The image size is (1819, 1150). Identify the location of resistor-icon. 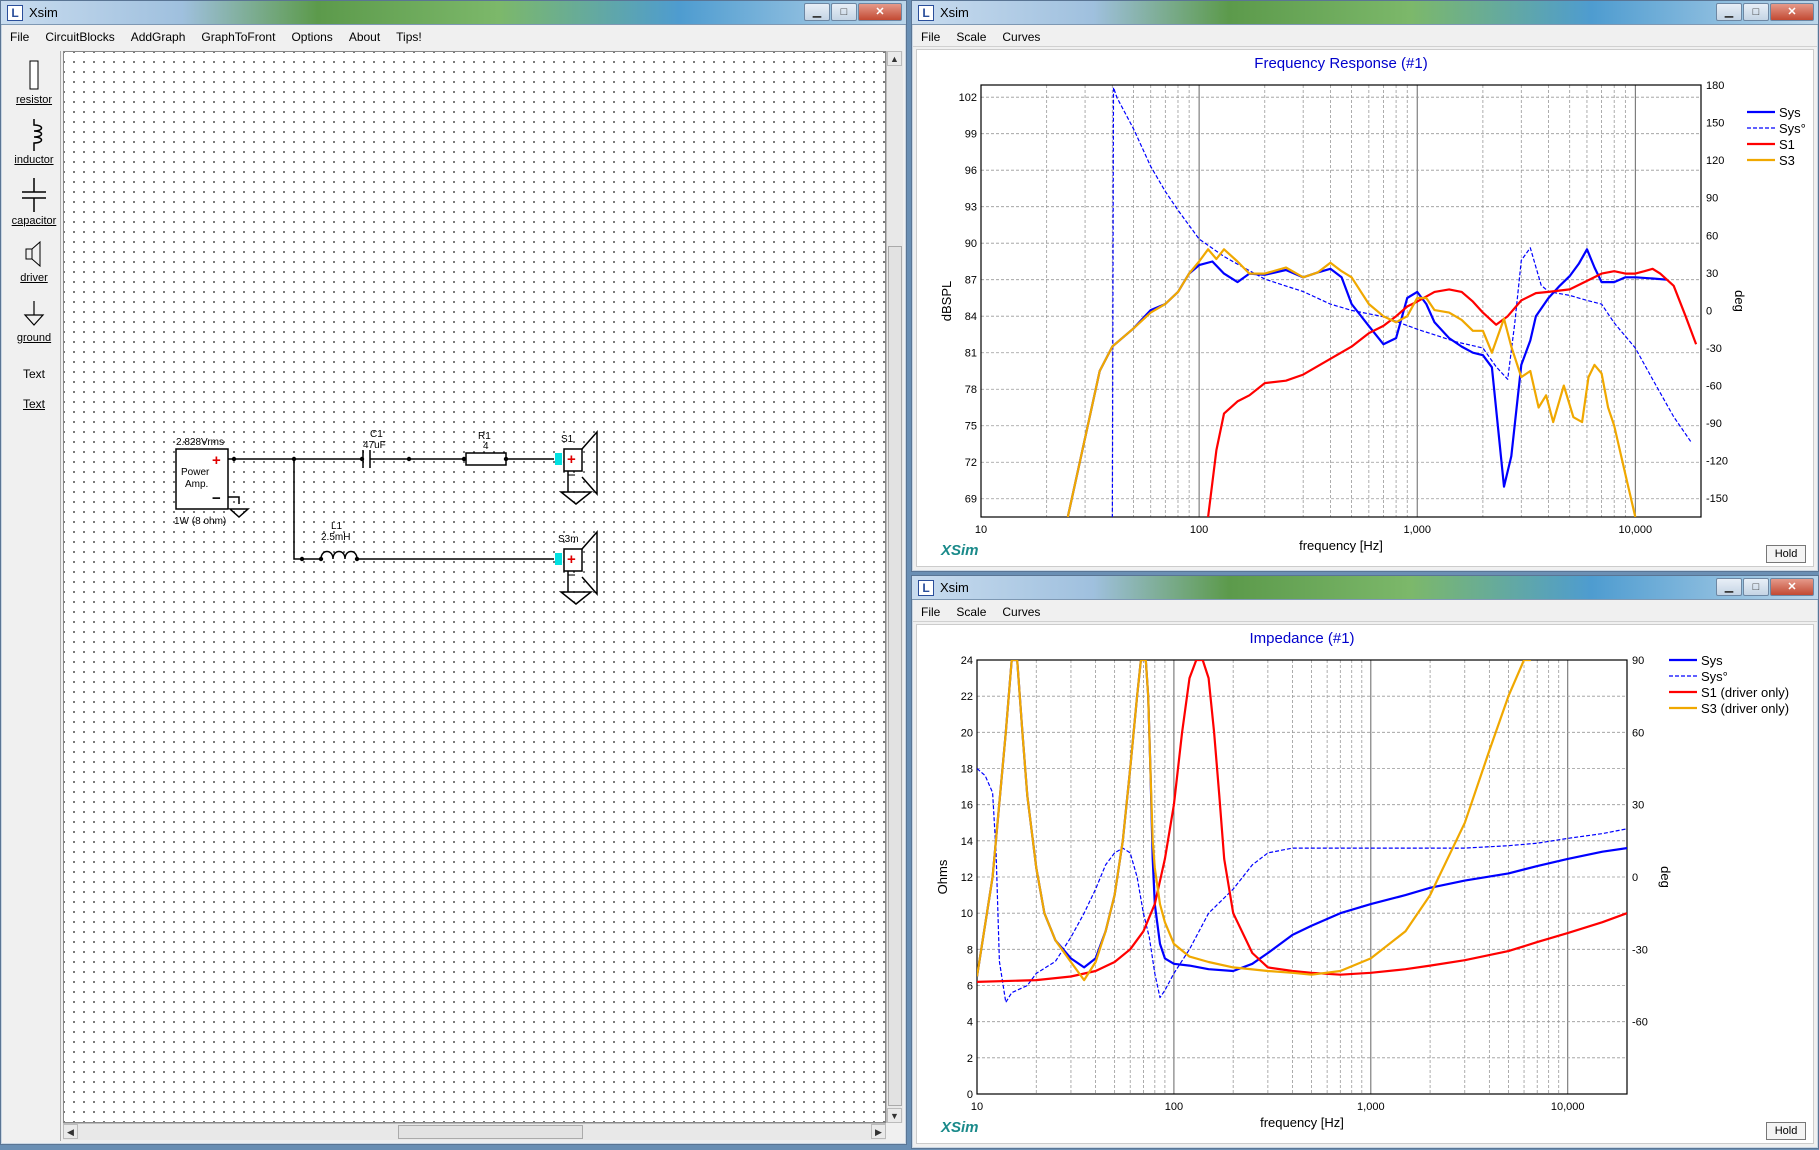
(34, 75).